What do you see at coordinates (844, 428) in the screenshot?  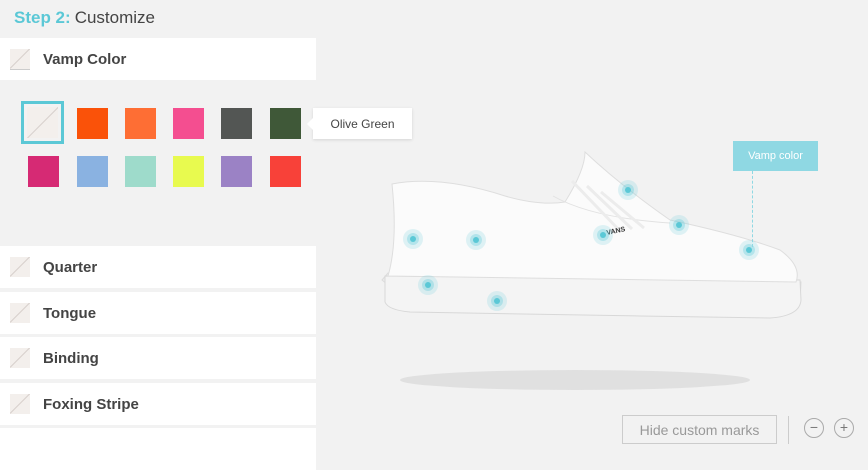 I see `zoom-in-button: +` at bounding box center [844, 428].